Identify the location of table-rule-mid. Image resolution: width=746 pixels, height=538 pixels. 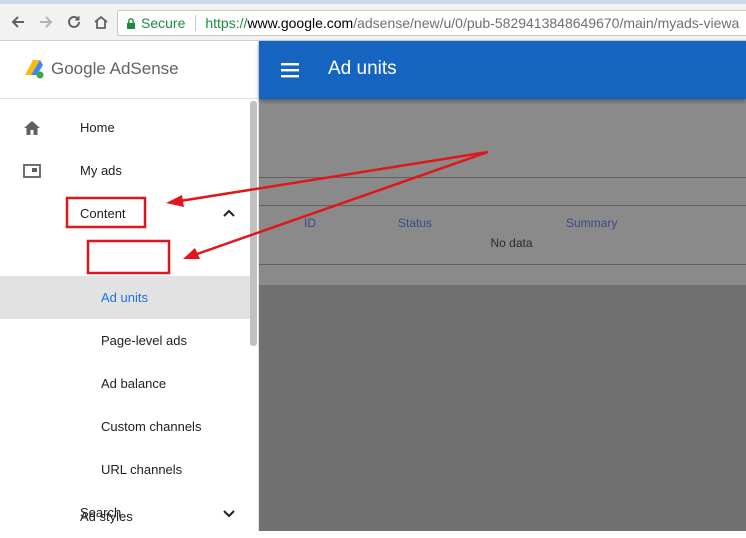
(502, 205).